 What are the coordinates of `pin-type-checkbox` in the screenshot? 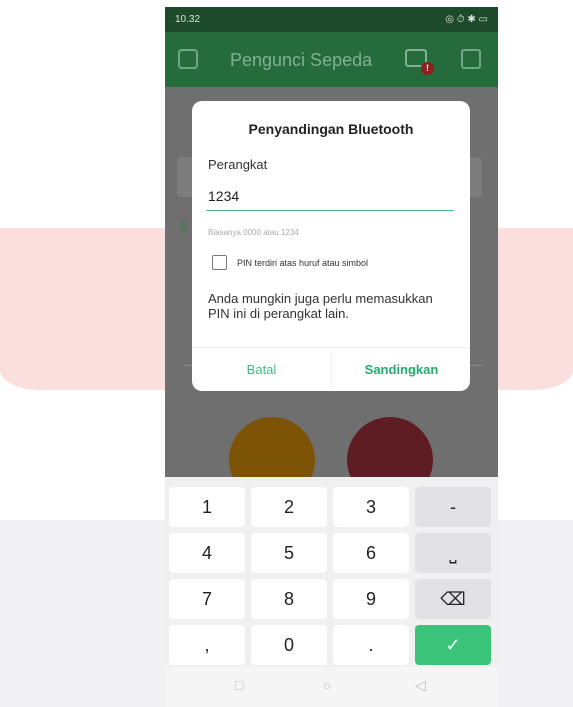 It's located at (219, 262).